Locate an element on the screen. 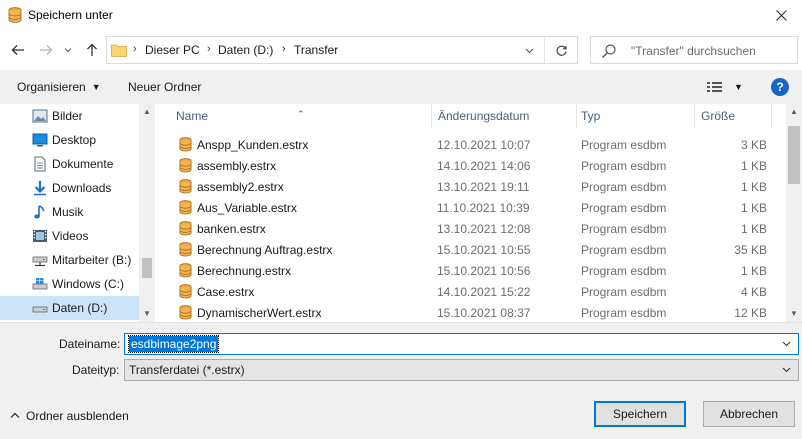 The height and width of the screenshot is (439, 802). file-date: 11.10.2021 10:39 is located at coordinates (483, 208).